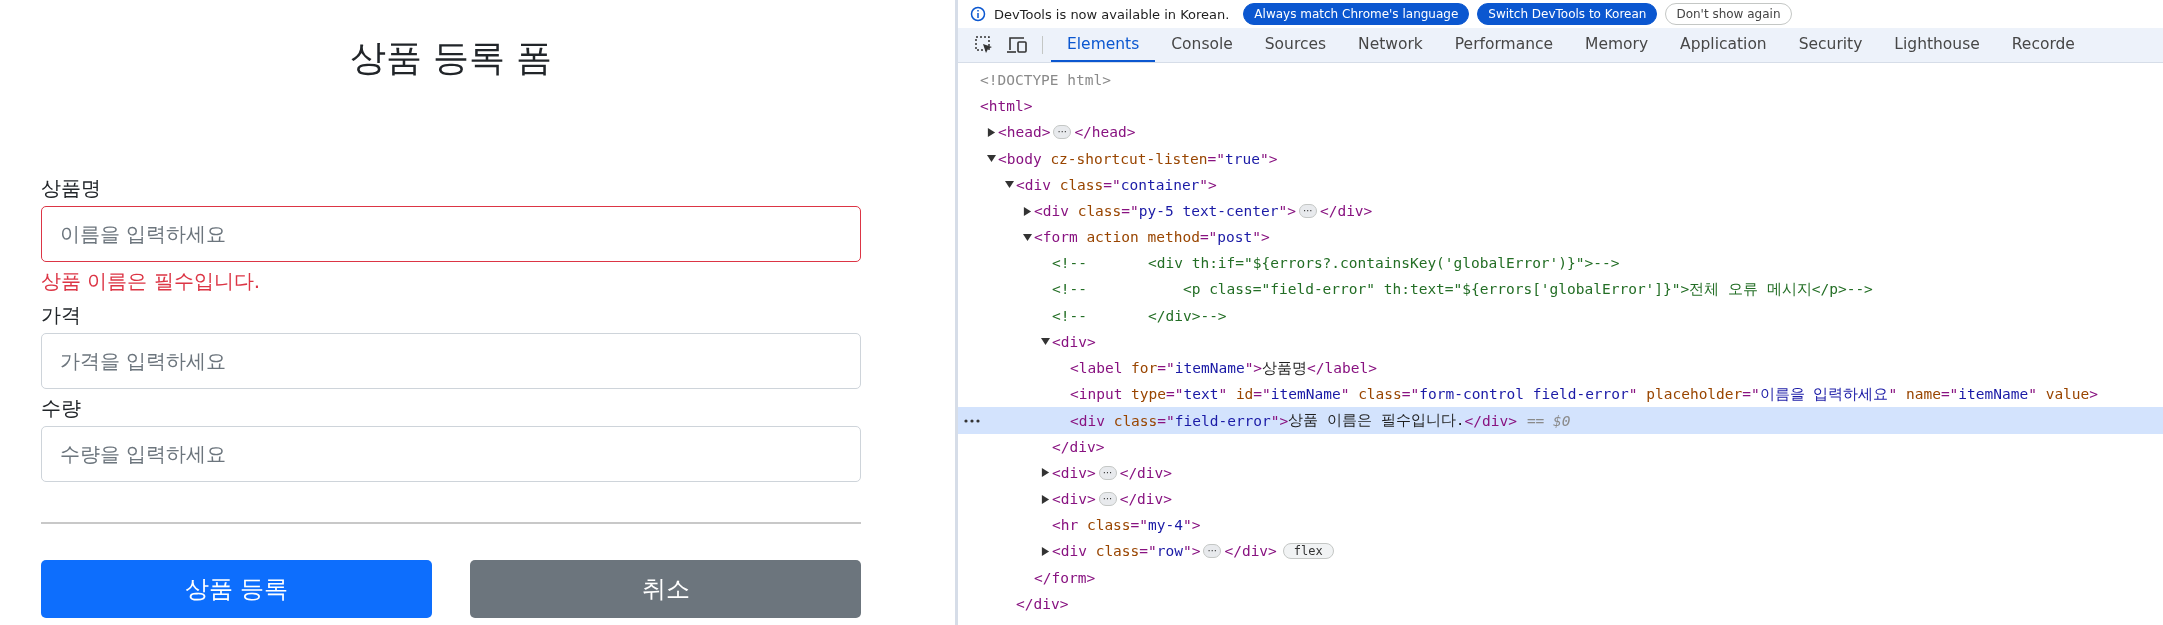  Describe the element at coordinates (972, 420) in the screenshot. I see `more-dots-icon` at that location.